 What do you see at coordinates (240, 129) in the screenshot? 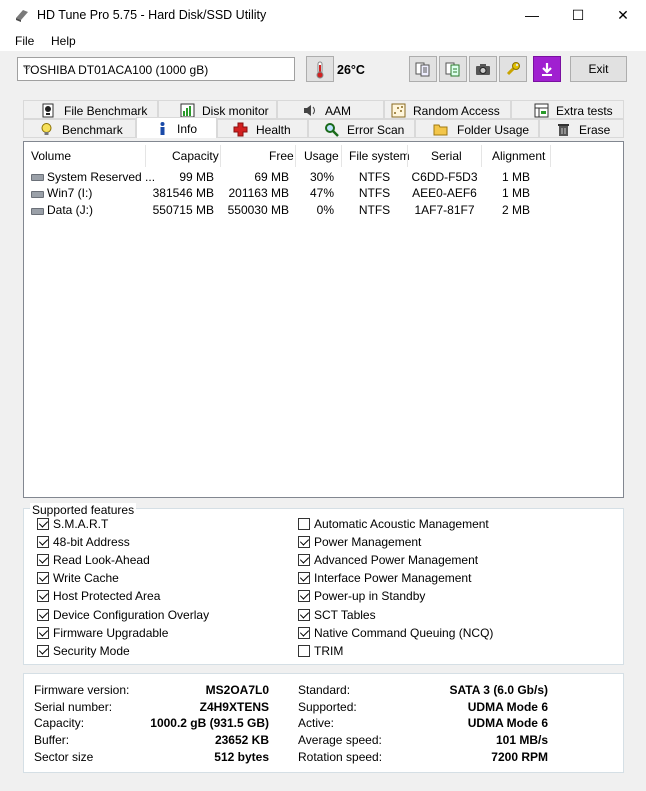
I see `health-cross-icon` at bounding box center [240, 129].